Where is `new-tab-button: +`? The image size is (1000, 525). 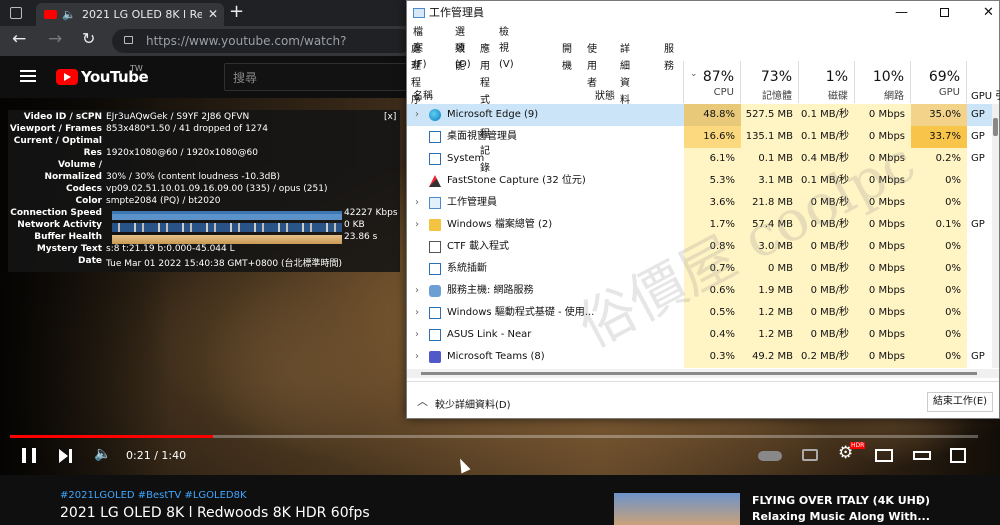
new-tab-button: + is located at coordinates (236, 12).